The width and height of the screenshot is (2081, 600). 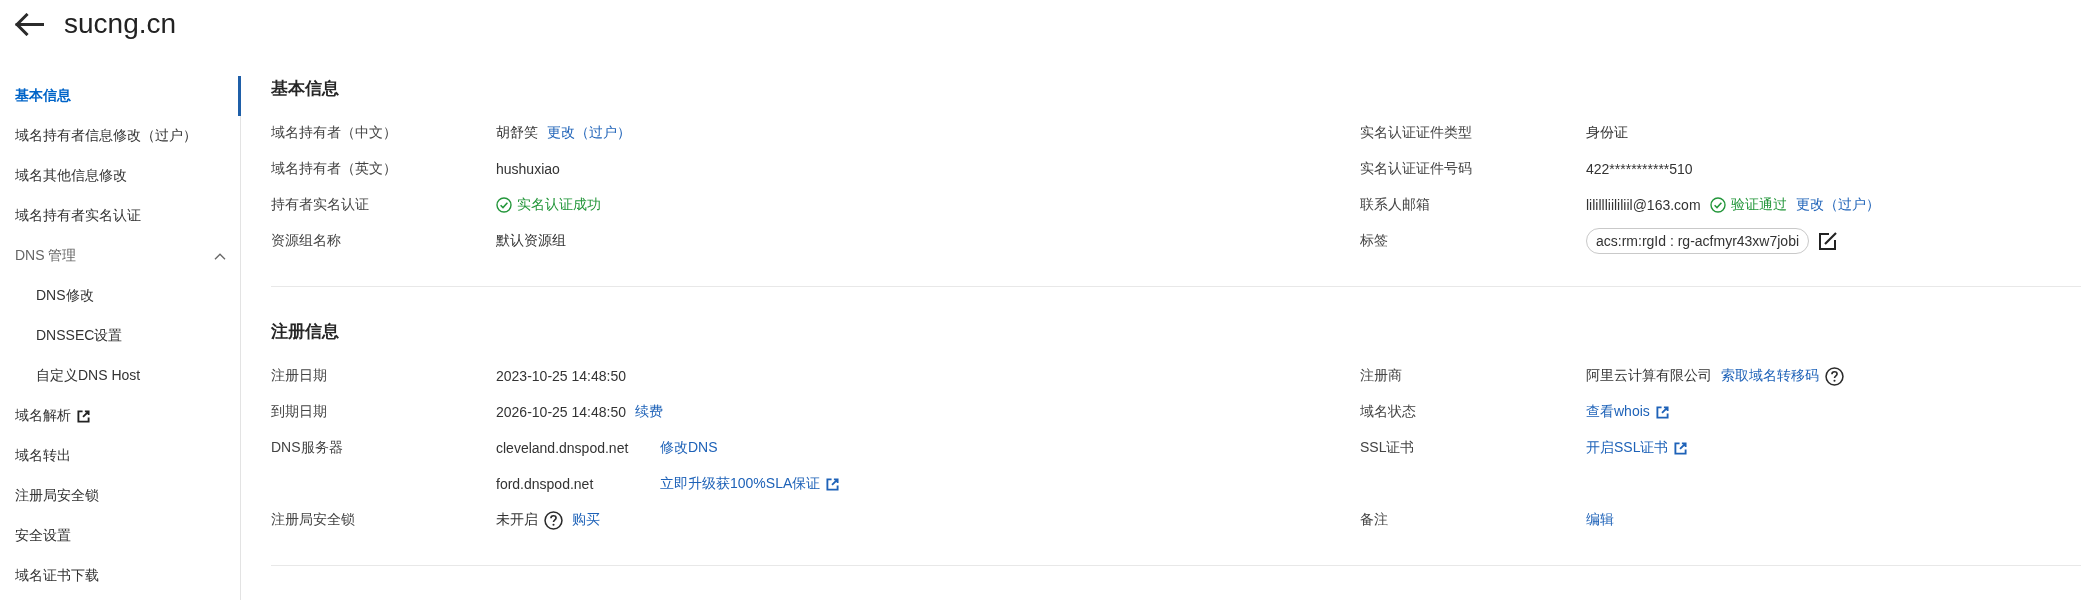 I want to click on field-label: 持有者实名认证, so click(x=320, y=204).